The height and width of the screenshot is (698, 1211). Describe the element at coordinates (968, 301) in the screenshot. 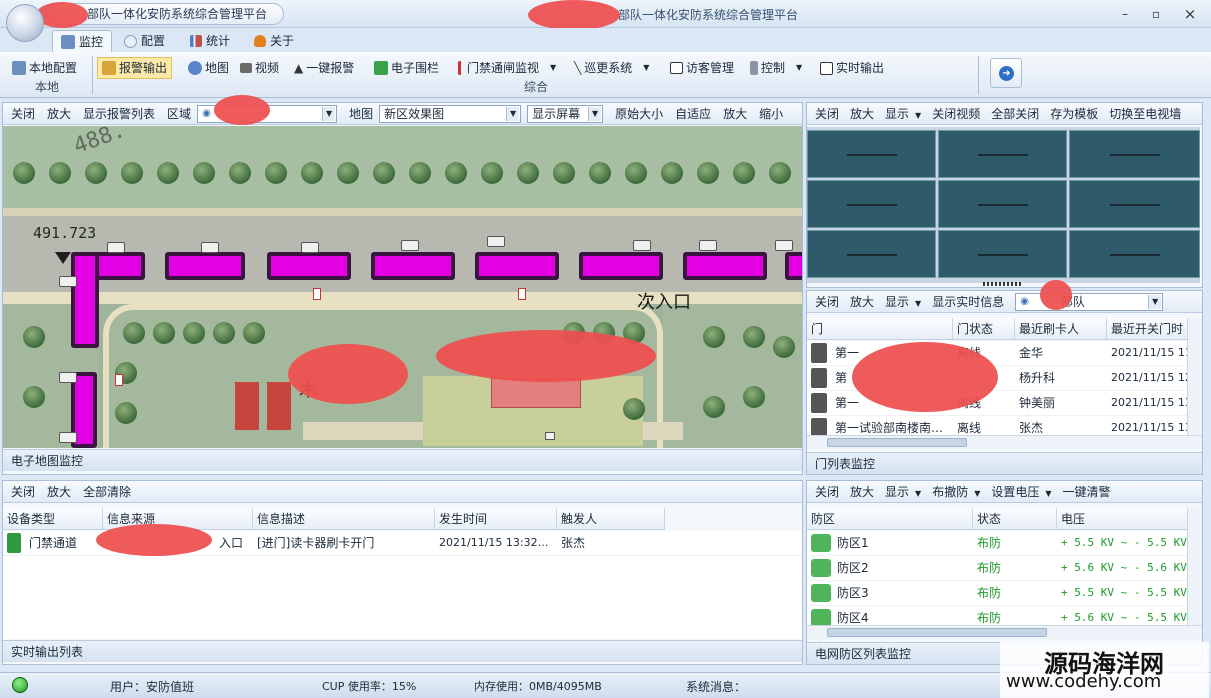

I see `show-realtime-info-button: 显示实时信息` at that location.